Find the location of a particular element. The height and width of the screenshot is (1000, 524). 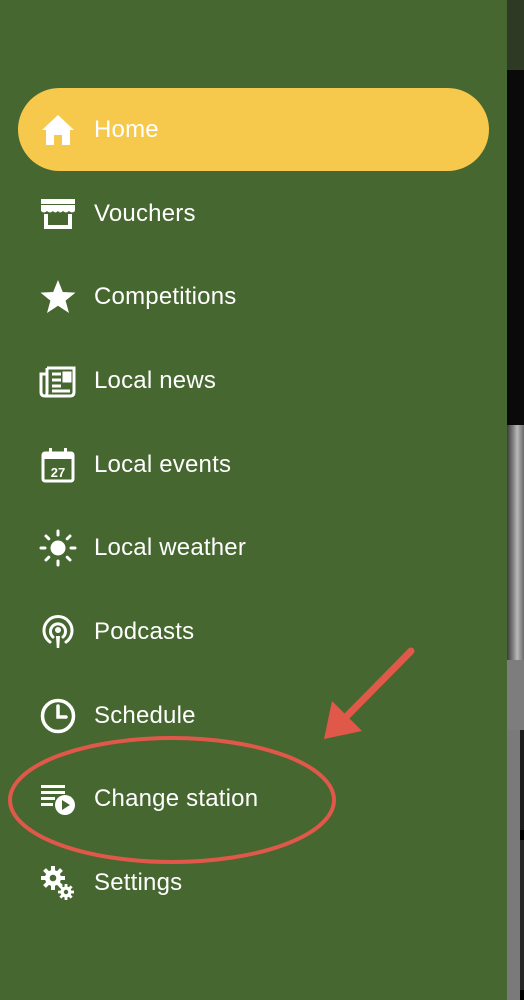

gears-icon is located at coordinates (58, 883).